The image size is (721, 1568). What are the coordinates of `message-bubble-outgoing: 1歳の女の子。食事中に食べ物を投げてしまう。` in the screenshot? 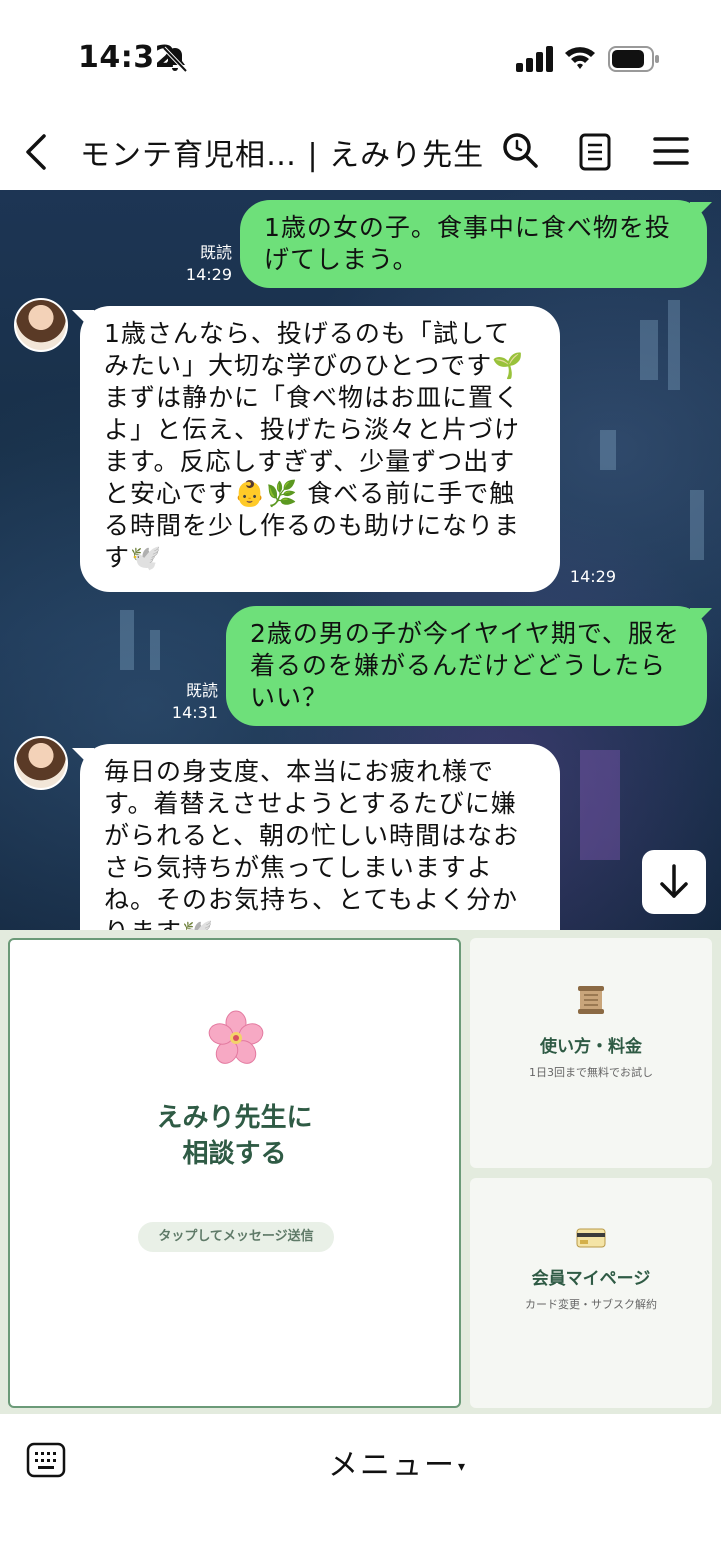 It's located at (473, 244).